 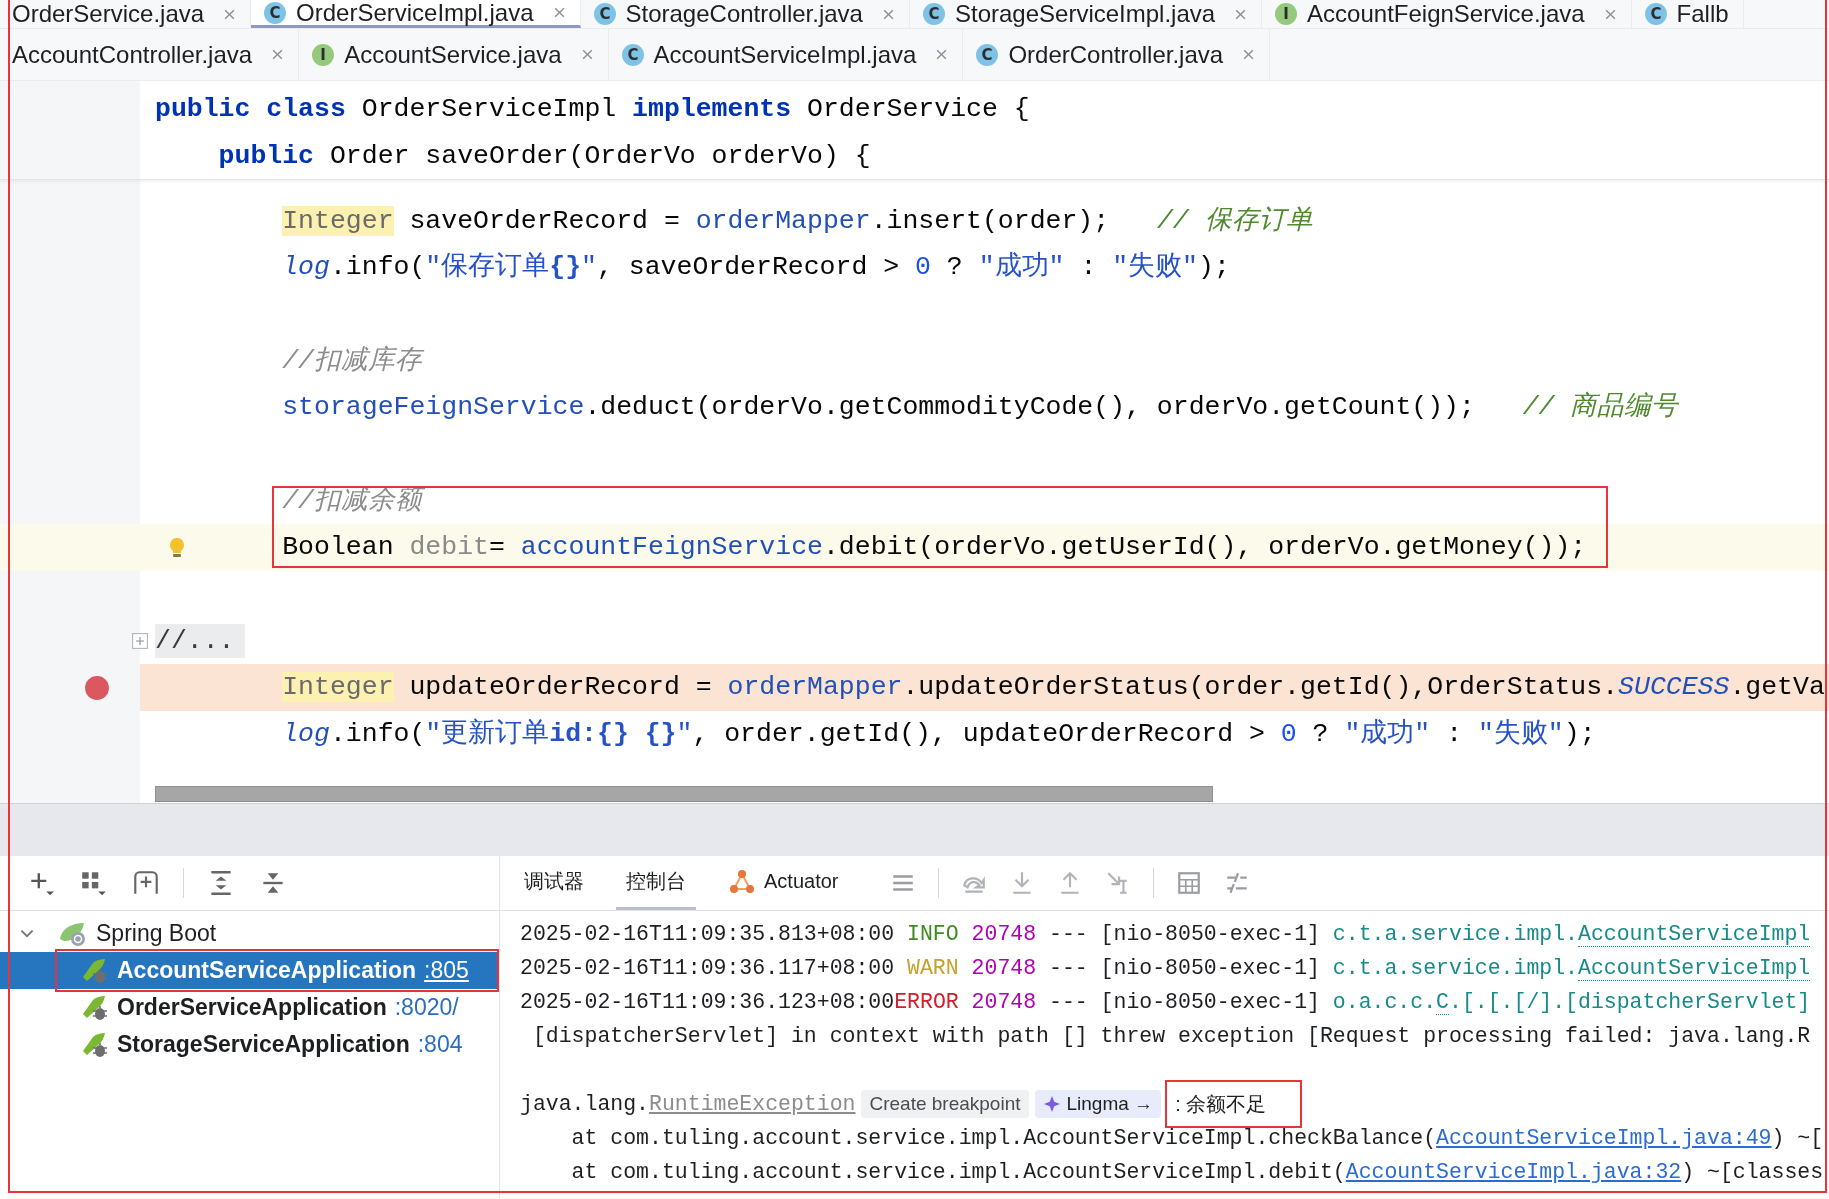 I want to click on inline-action-button: Create breakpoint, so click(x=945, y=1104).